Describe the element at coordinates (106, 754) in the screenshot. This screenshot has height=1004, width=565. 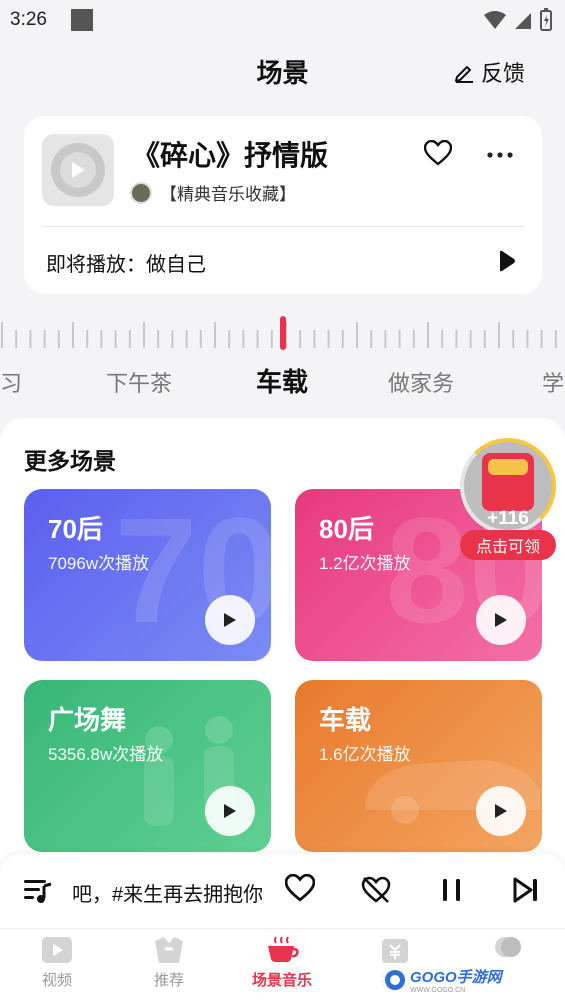
I see `scene-card-plays: 5356.8w次播放` at that location.